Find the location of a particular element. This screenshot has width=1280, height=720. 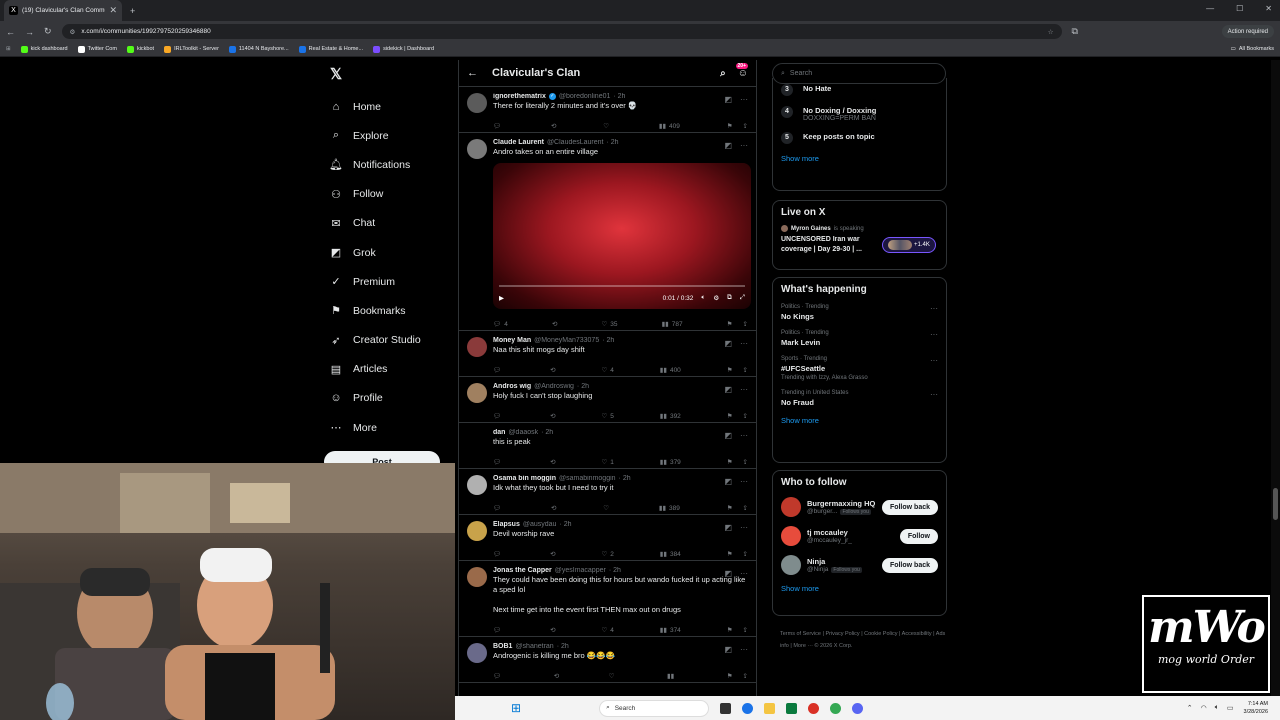

star-icon: ☆ is located at coordinates (1051, 32).